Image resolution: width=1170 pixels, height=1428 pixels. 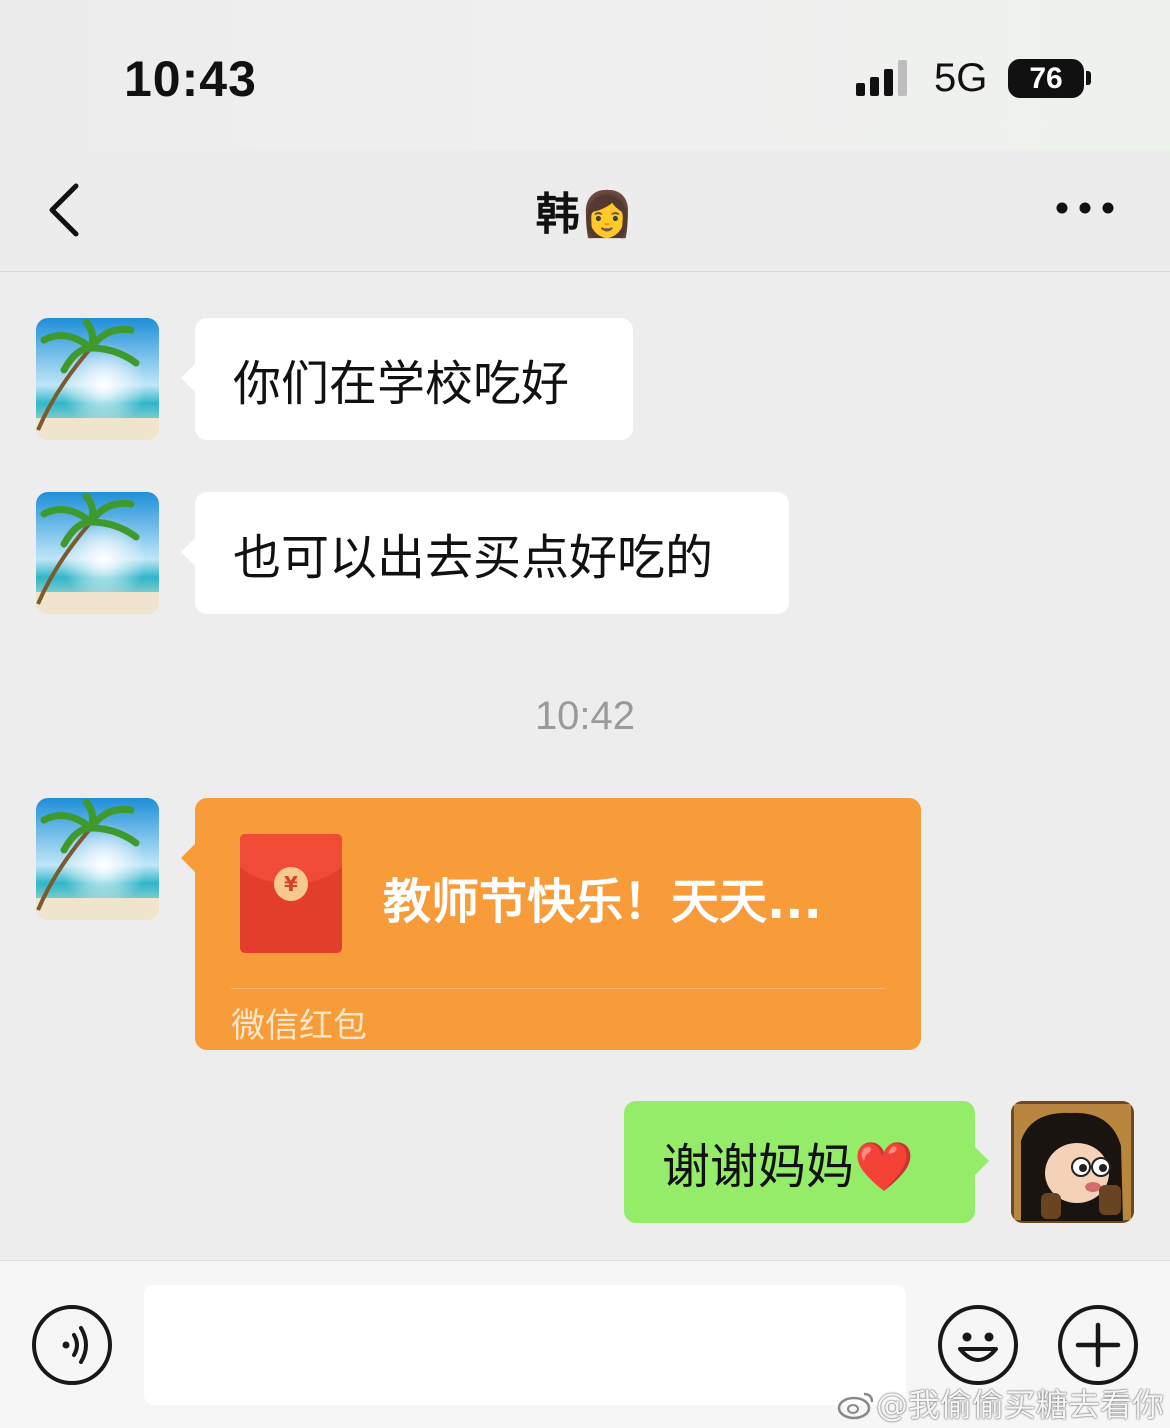 I want to click on emoji-button, so click(x=978, y=1345).